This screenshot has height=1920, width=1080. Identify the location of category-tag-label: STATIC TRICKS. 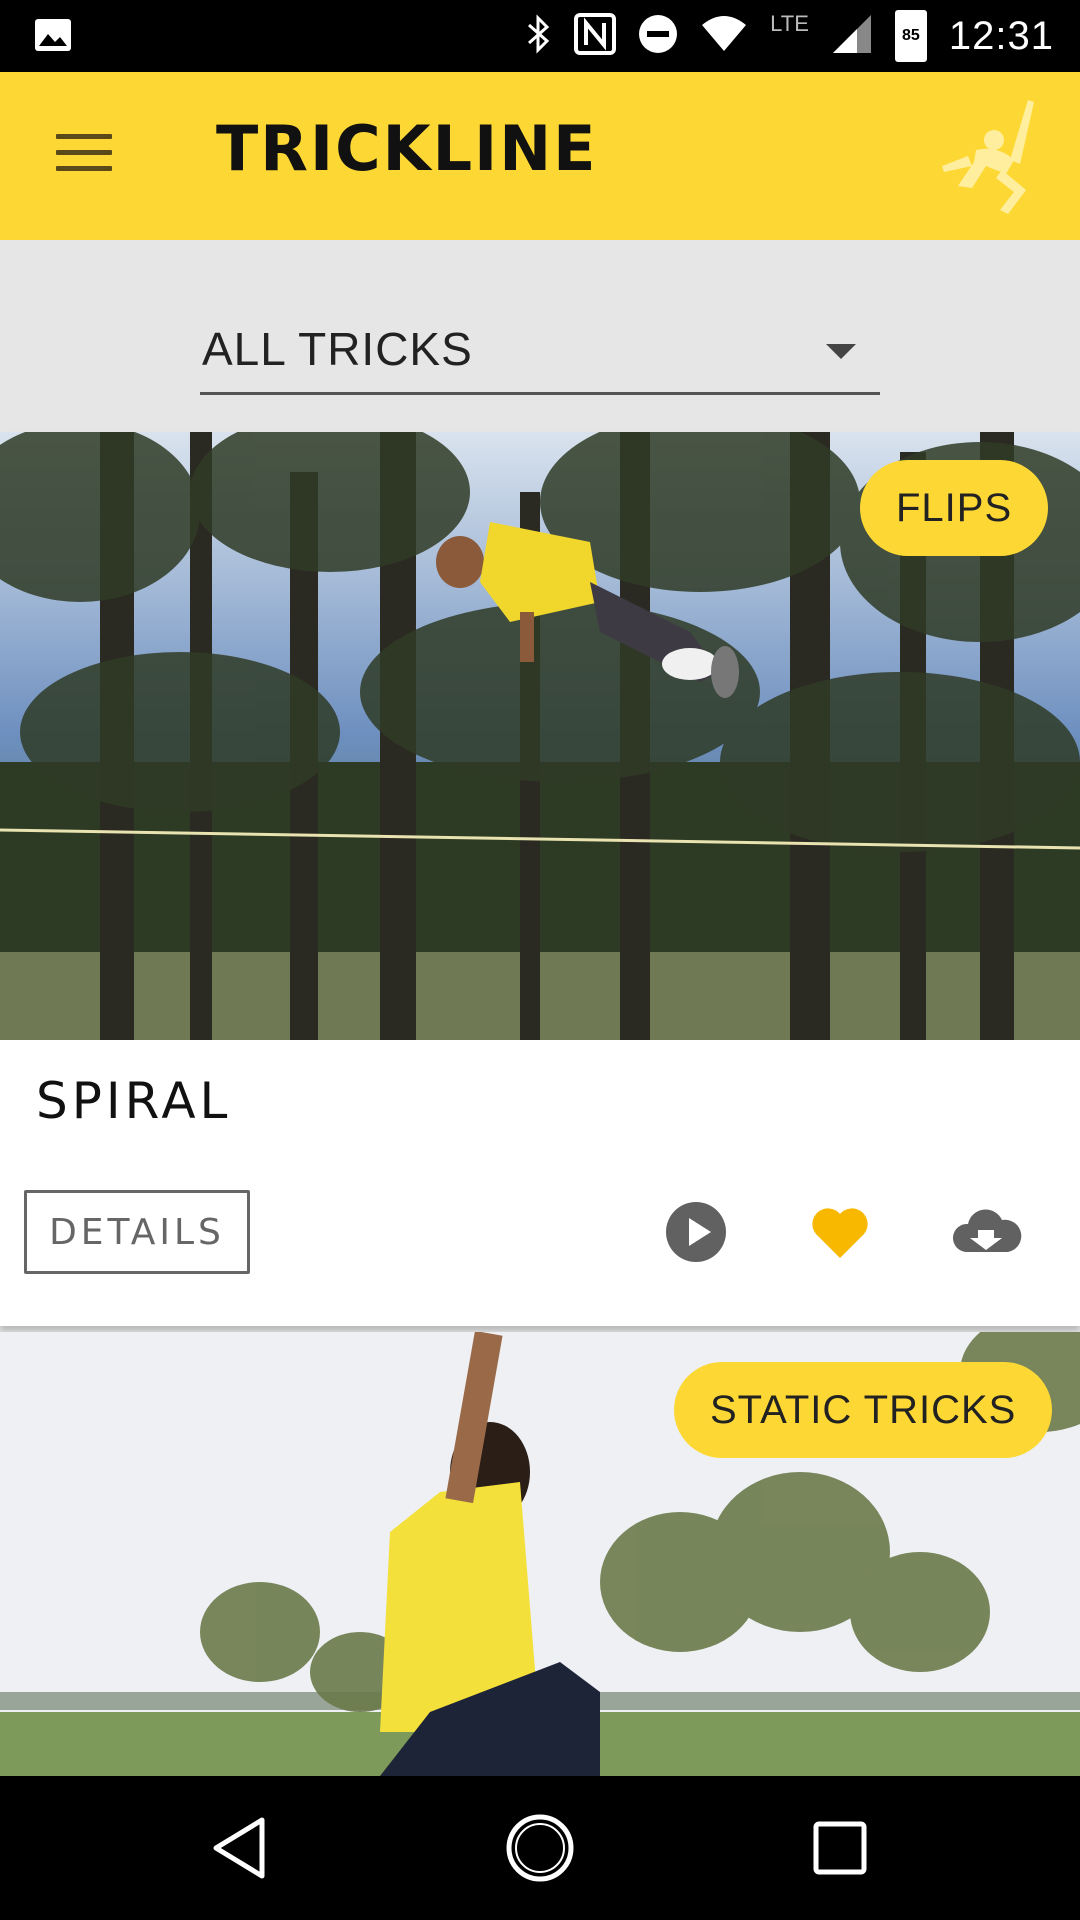
(863, 1409).